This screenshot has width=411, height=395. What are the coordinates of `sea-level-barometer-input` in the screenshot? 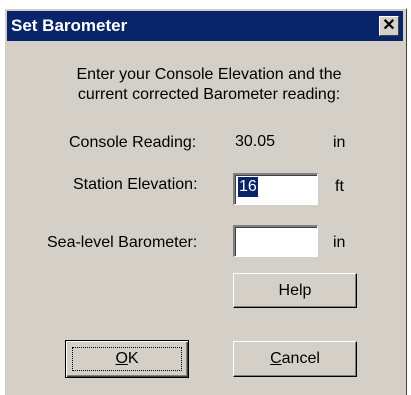 It's located at (275, 241).